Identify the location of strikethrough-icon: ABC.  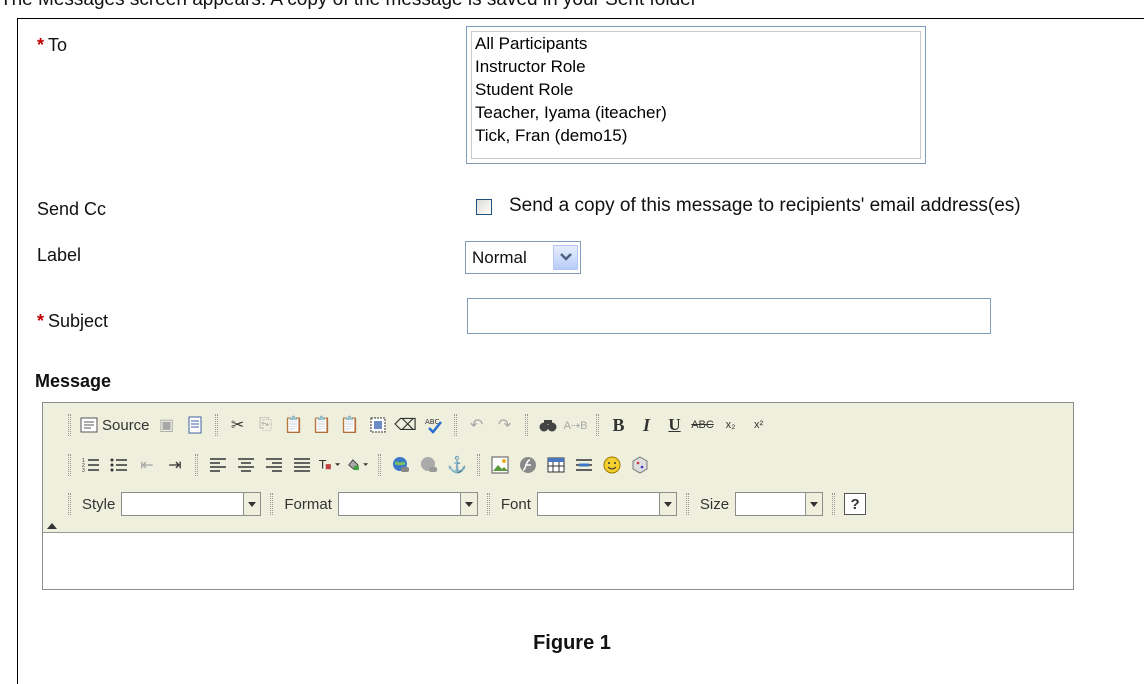
(702, 425).